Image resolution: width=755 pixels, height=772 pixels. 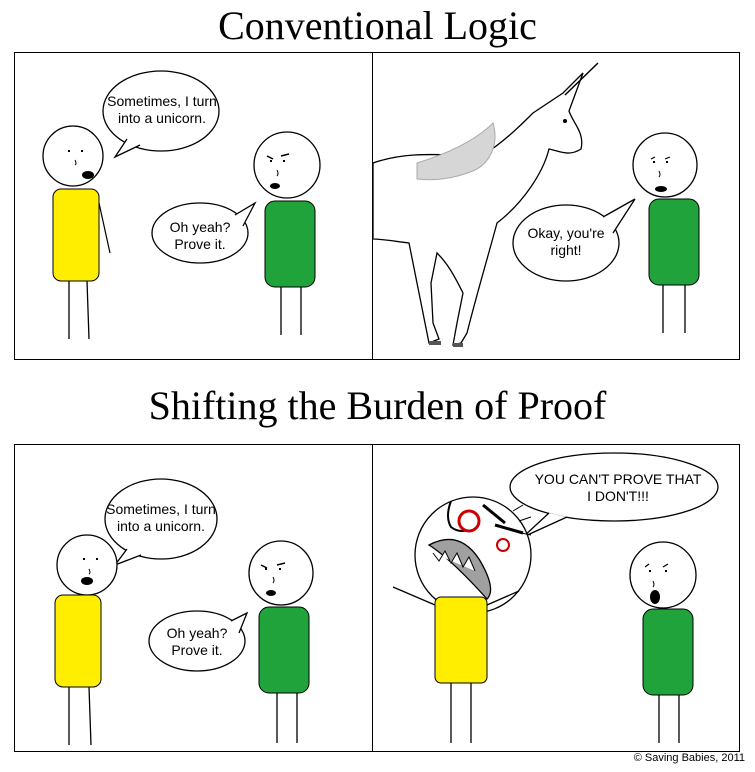 What do you see at coordinates (689, 758) in the screenshot?
I see `copyright-credit: © Saving Babies, 2011` at bounding box center [689, 758].